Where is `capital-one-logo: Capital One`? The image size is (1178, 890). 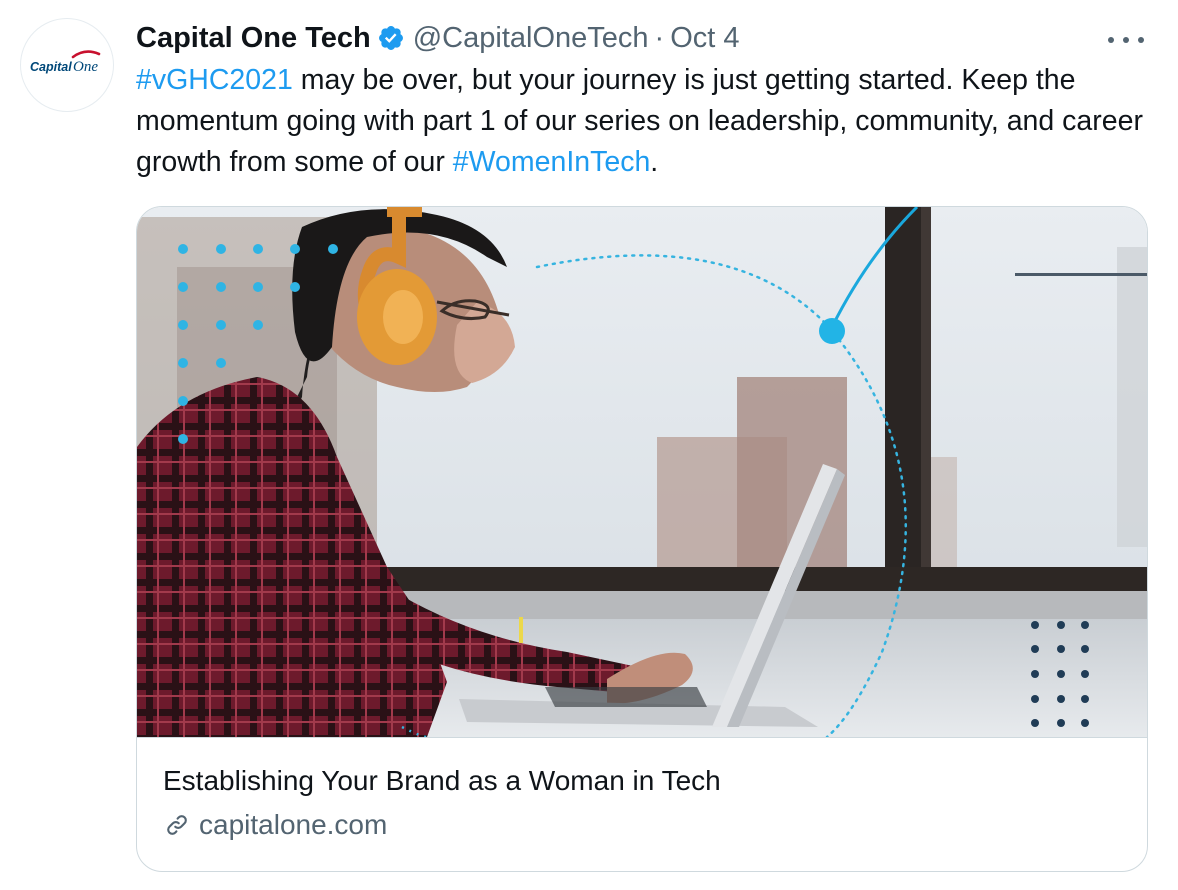 capital-one-logo: Capital One is located at coordinates (65, 62).